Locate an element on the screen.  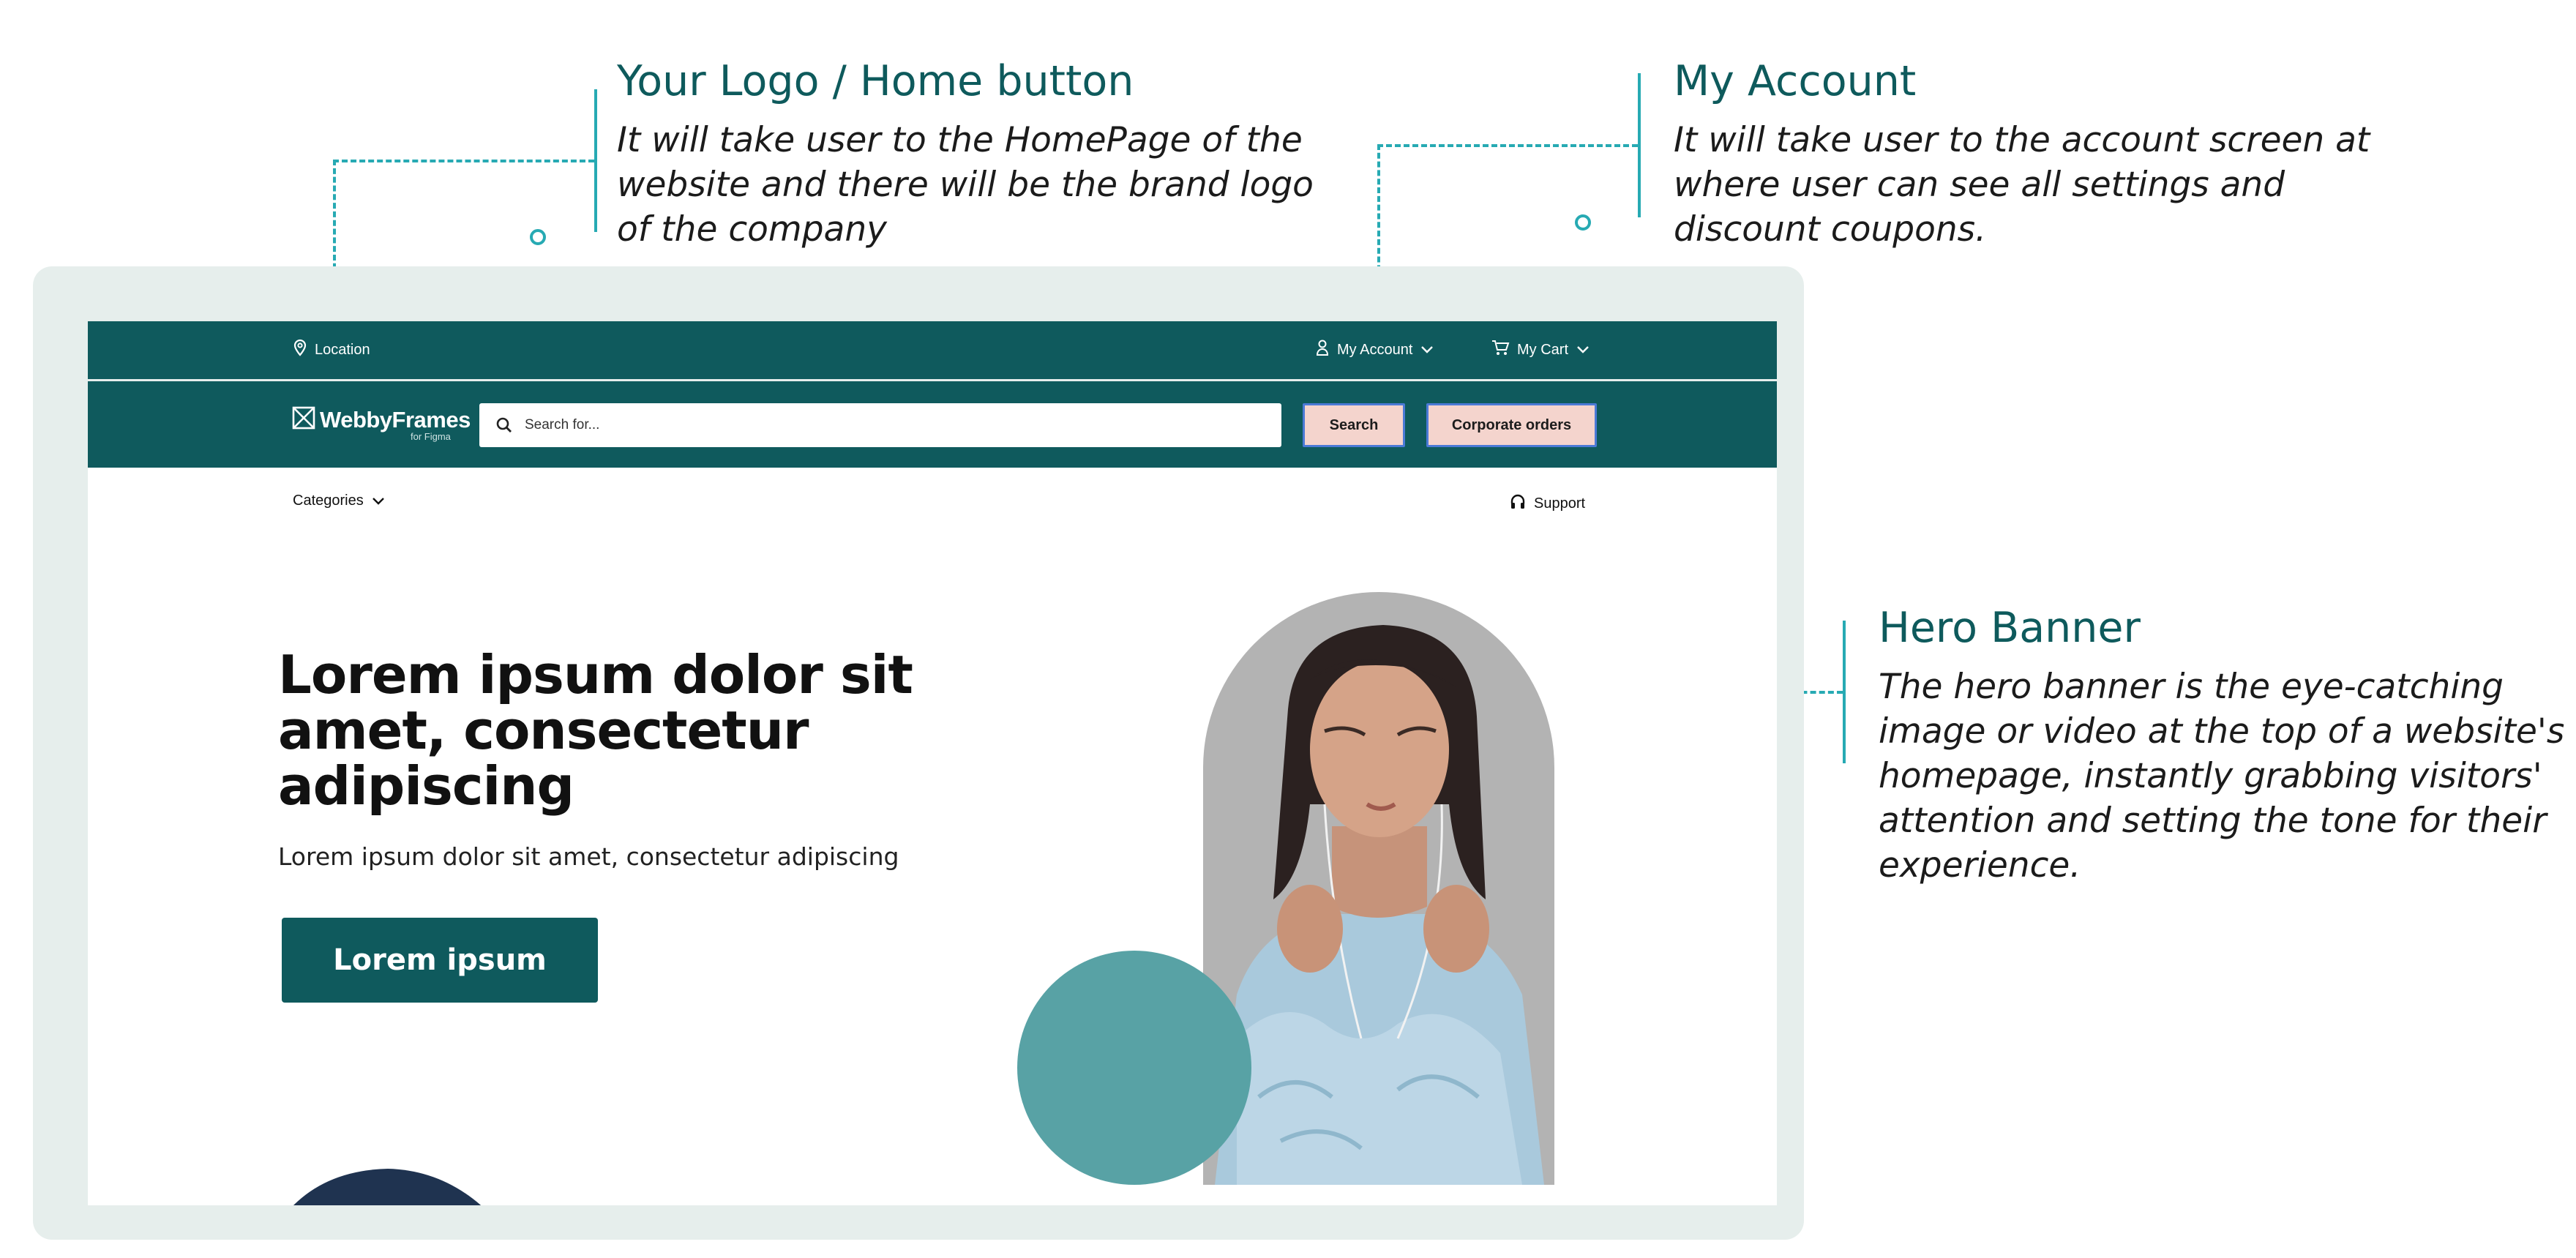
logo-annotation-dot is located at coordinates (538, 237).